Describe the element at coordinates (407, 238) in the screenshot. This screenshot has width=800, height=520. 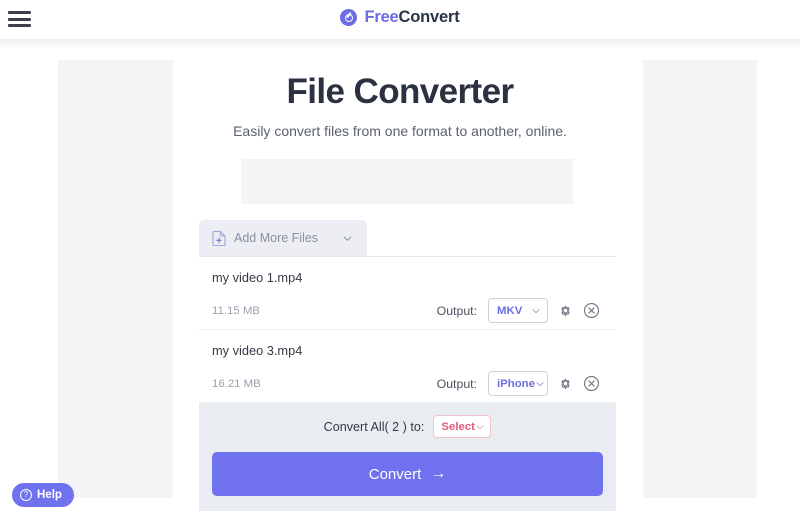
I see `converter-tab-row: Add More Files` at that location.